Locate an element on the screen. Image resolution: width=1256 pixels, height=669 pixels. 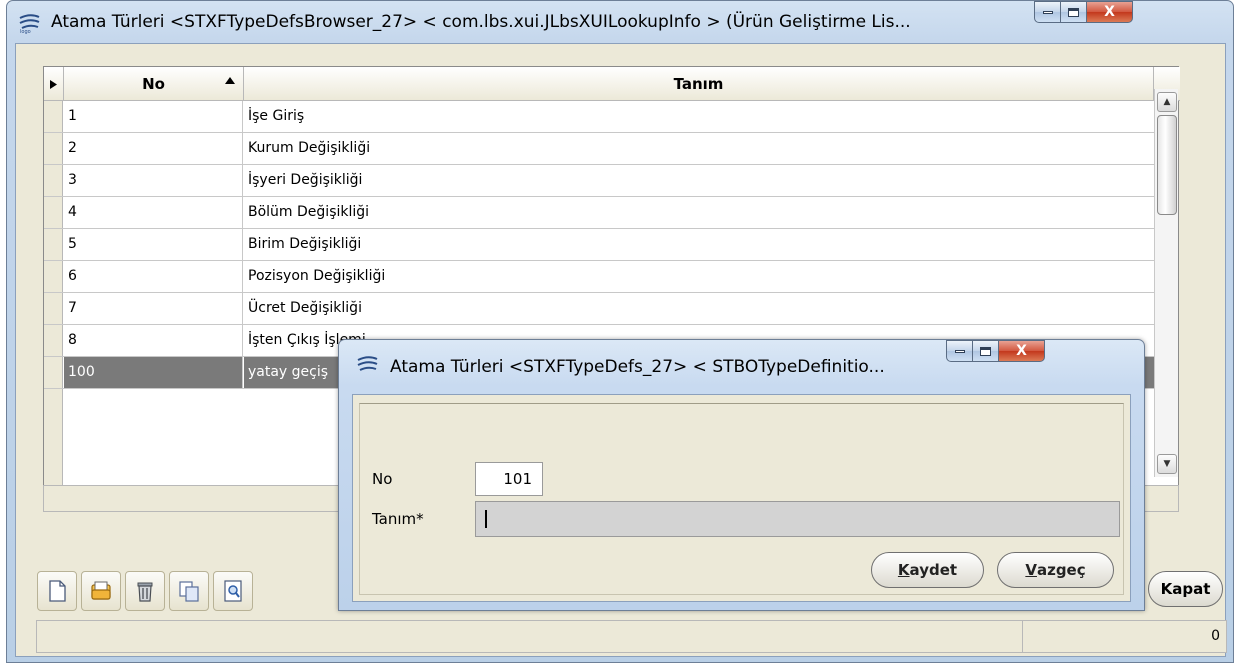
table-row: 2 Kurum Değişikliği is located at coordinates (599, 149).